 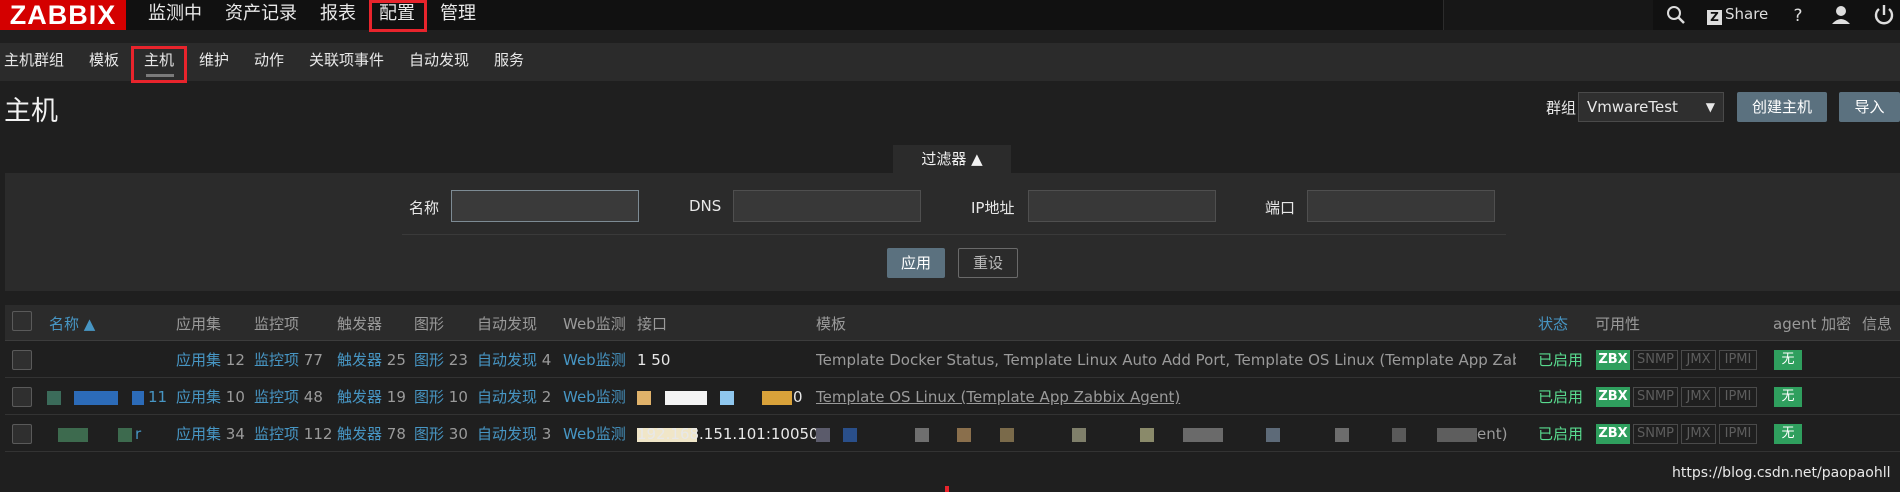 I want to click on subnav-event-correlation: 关联项事件, so click(x=346, y=62).